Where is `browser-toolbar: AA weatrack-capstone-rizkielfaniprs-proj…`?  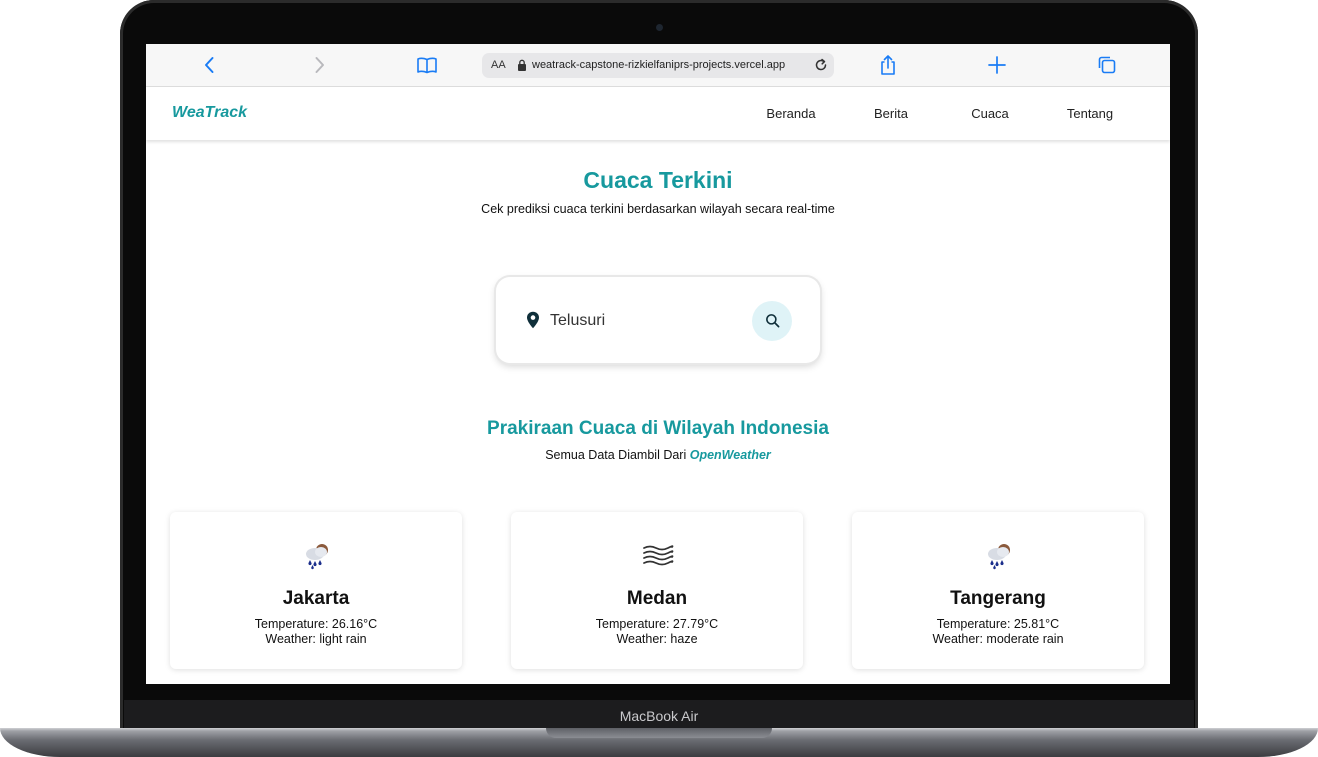 browser-toolbar: AA weatrack-capstone-rizkielfaniprs-proj… is located at coordinates (658, 65).